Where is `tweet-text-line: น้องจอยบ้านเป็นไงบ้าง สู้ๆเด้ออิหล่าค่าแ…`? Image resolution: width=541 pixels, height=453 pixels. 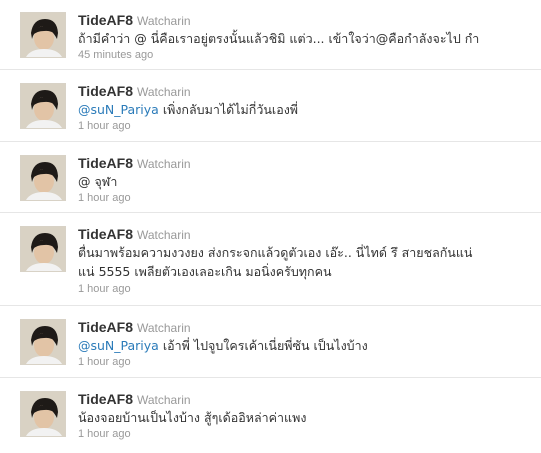
tweet-text-line: น้องจอยบ้านเป็นไงบ้าง สู้ๆเด้ออิหล่าค่าแ… is located at coordinates (192, 417).